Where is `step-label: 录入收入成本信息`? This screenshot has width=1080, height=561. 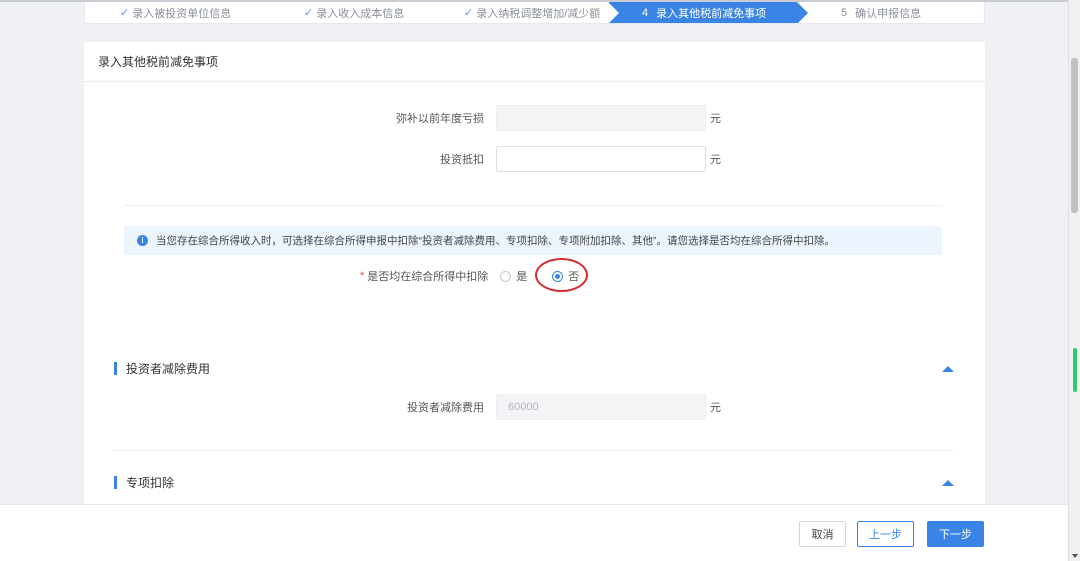
step-label: 录入收入成本信息 is located at coordinates (360, 13).